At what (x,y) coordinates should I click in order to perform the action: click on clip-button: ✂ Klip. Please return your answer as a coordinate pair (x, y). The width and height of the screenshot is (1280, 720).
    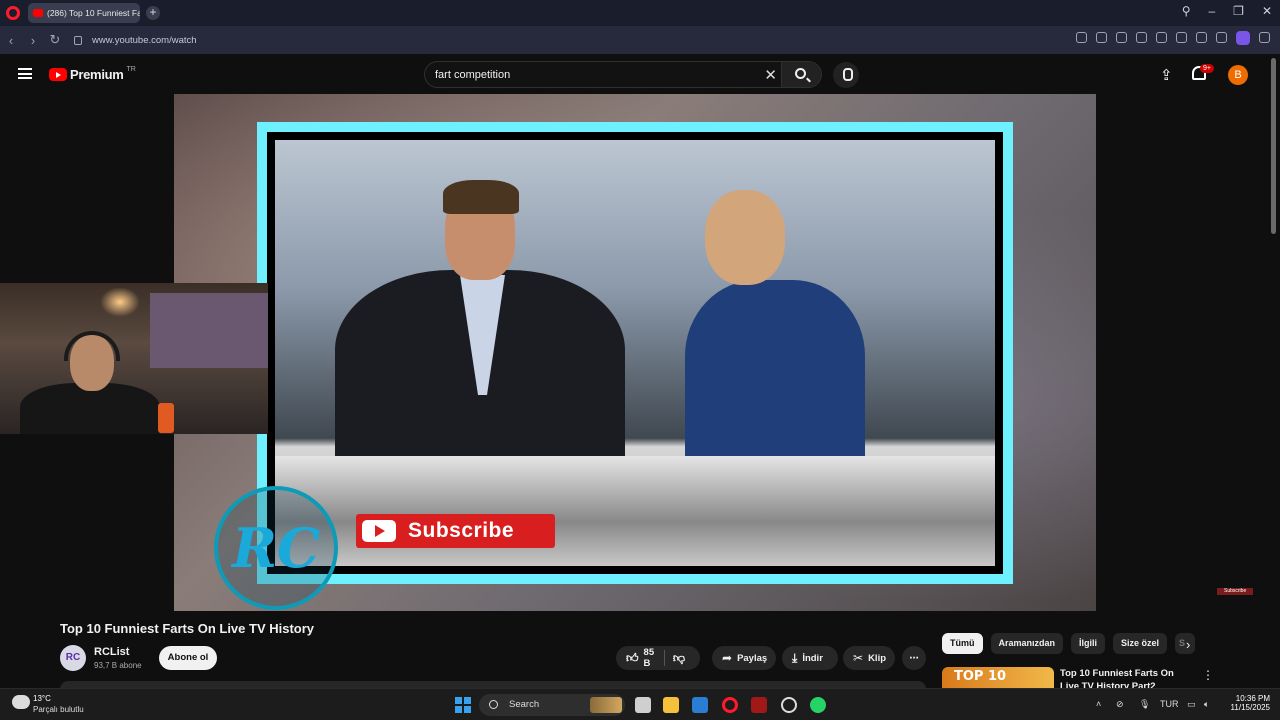
    Looking at the image, I should click on (869, 658).